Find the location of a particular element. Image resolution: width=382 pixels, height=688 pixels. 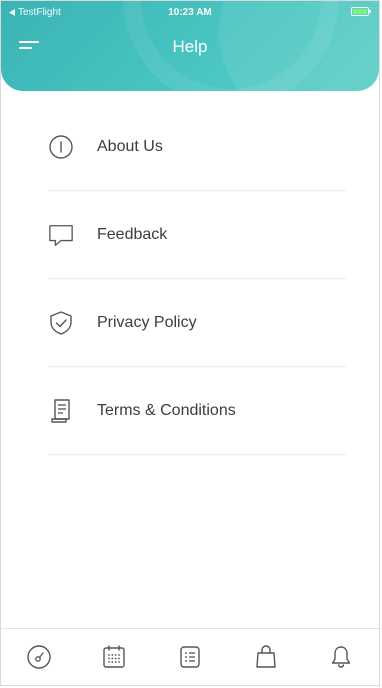

bell-icon is located at coordinates (341, 657).